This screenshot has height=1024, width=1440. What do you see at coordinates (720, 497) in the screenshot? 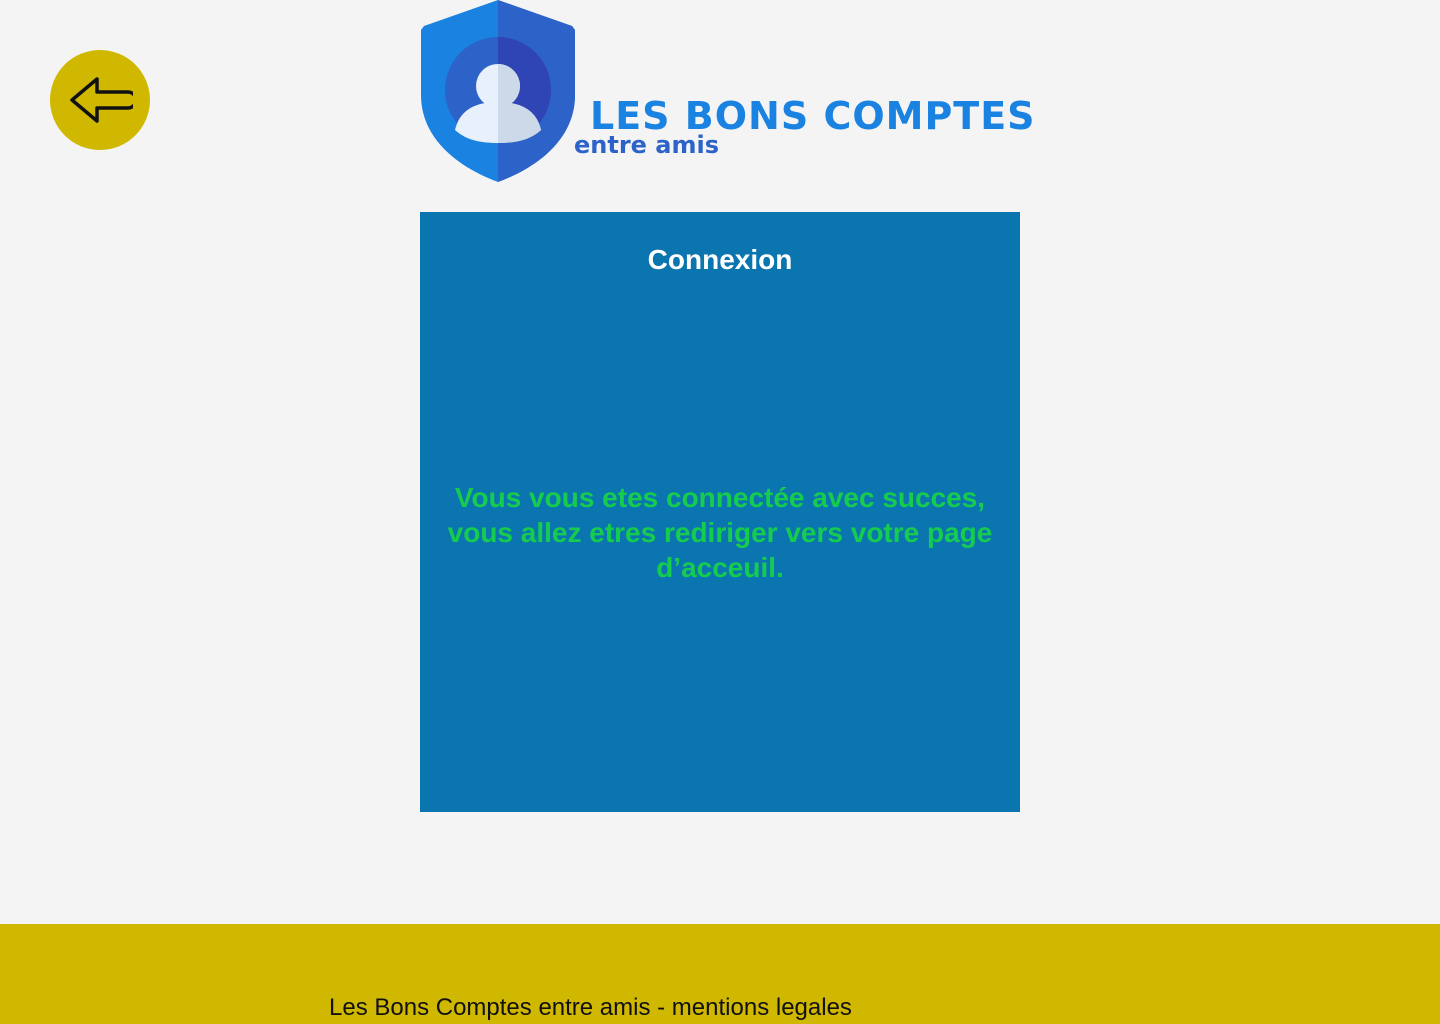
I see `success-message-line: Vous vous etes connectée avec succes,` at bounding box center [720, 497].